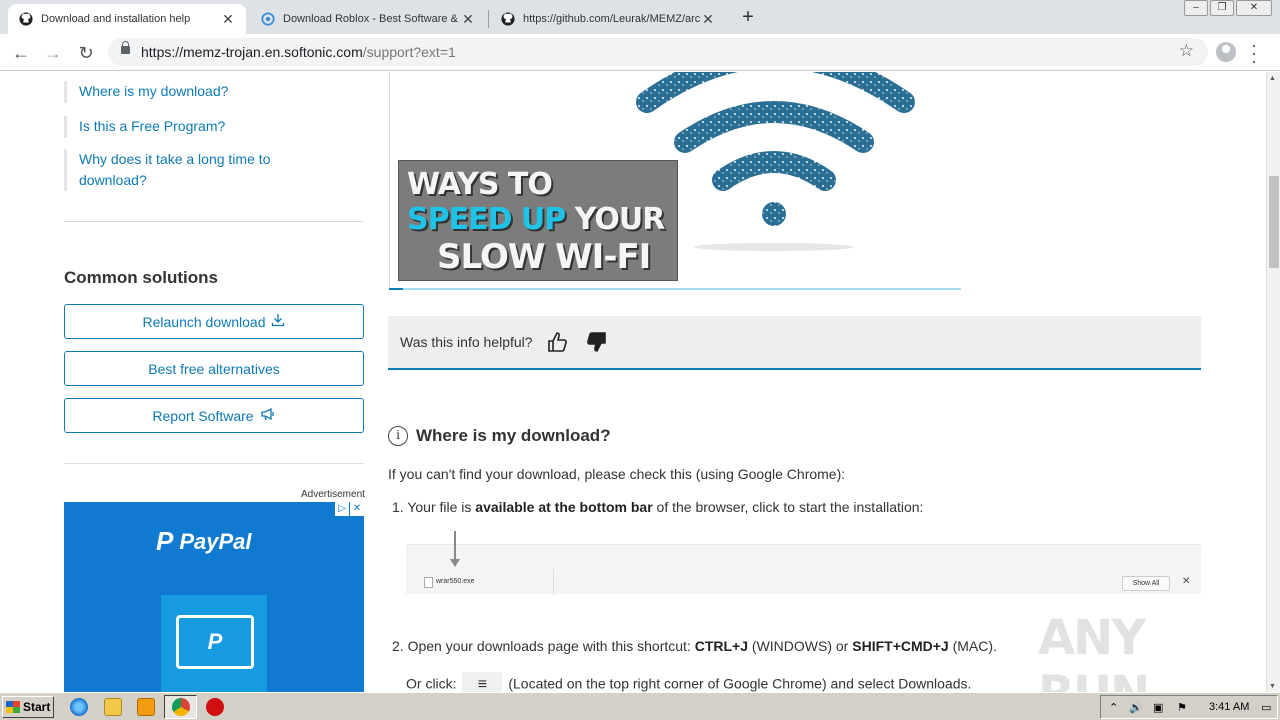 Image resolution: width=1280 pixels, height=720 pixels. What do you see at coordinates (499, 436) in the screenshot?
I see `section-title: i Where is my download?` at bounding box center [499, 436].